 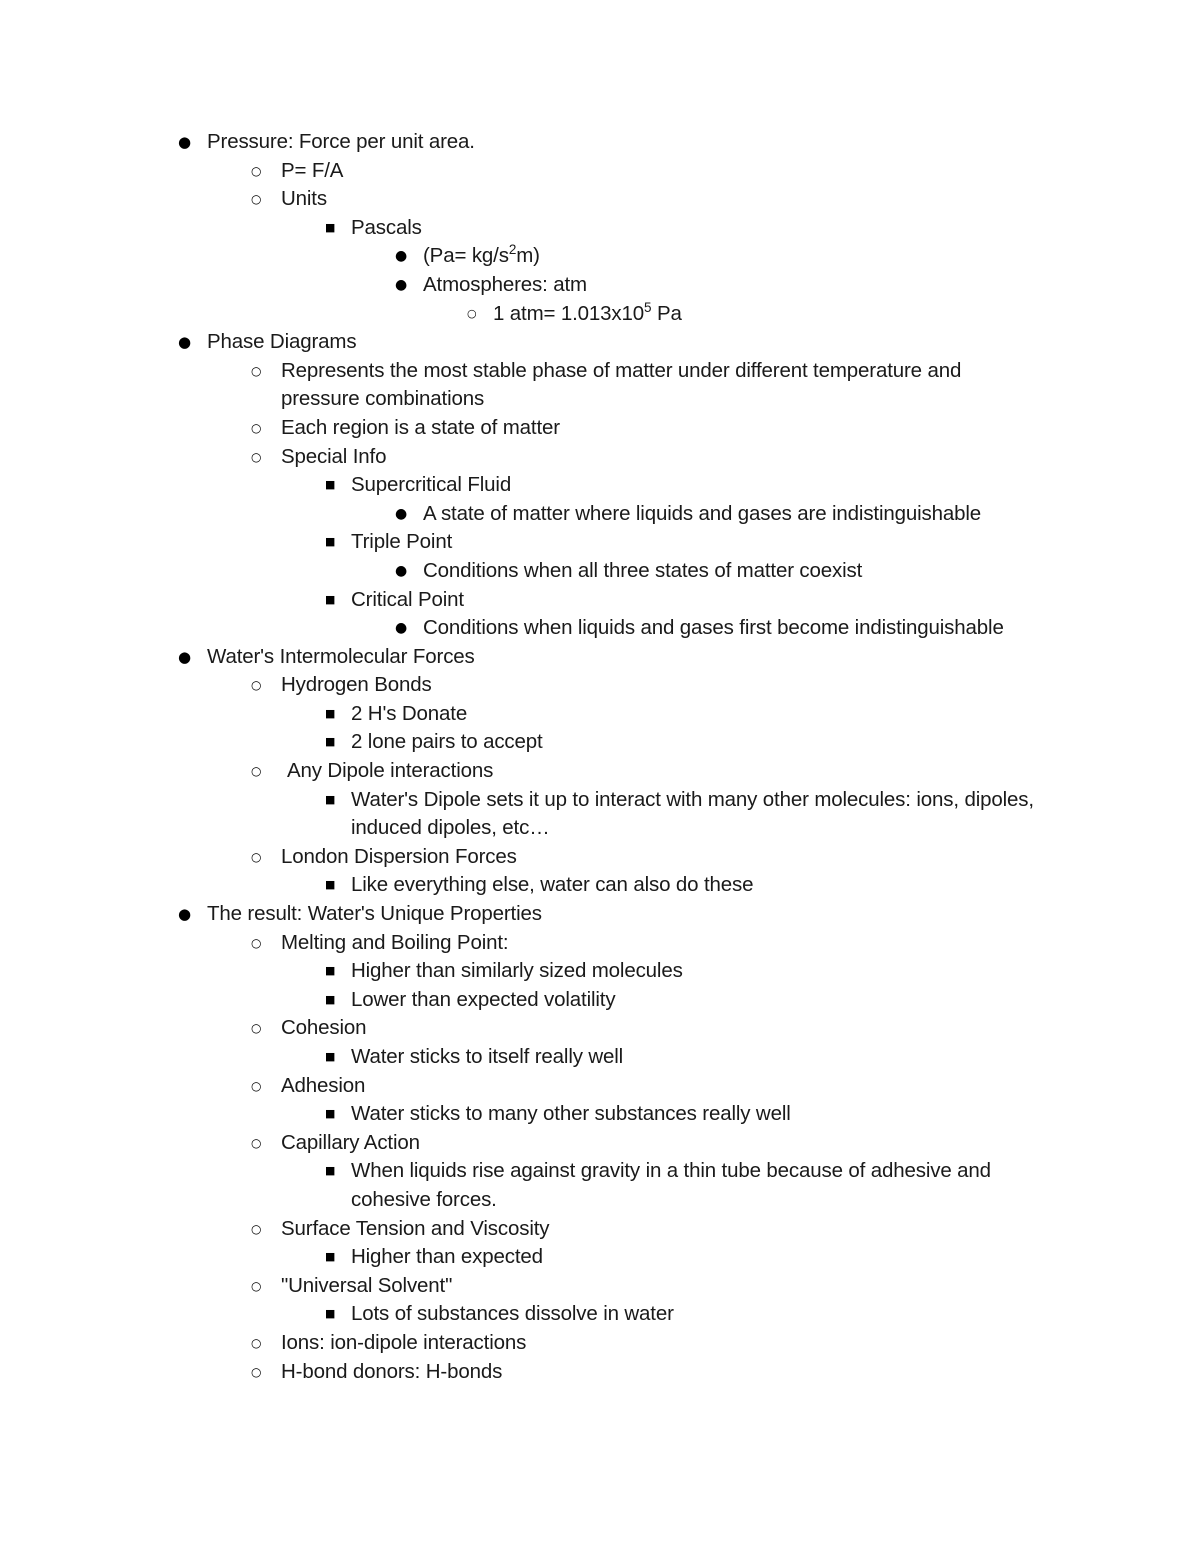 What do you see at coordinates (415, 1228) in the screenshot?
I see `outline-item-text: Surface Tension and Viscosity` at bounding box center [415, 1228].